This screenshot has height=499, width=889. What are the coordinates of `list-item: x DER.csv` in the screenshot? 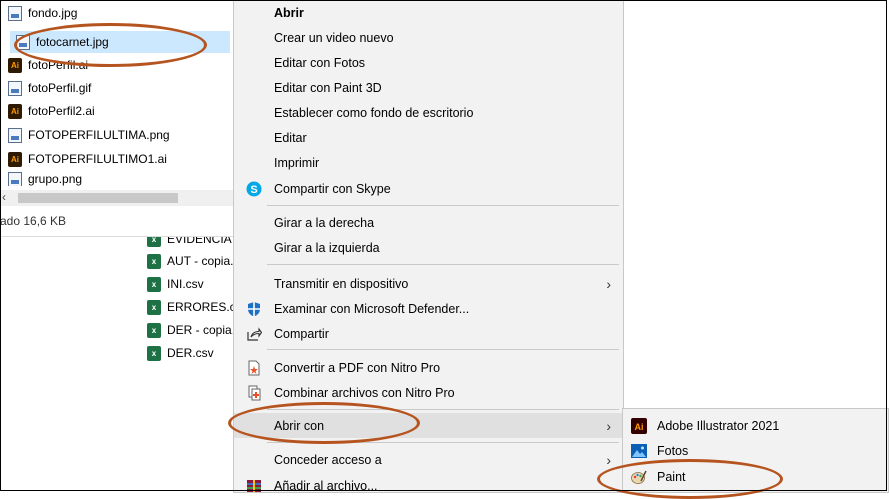 It's located at (190, 353).